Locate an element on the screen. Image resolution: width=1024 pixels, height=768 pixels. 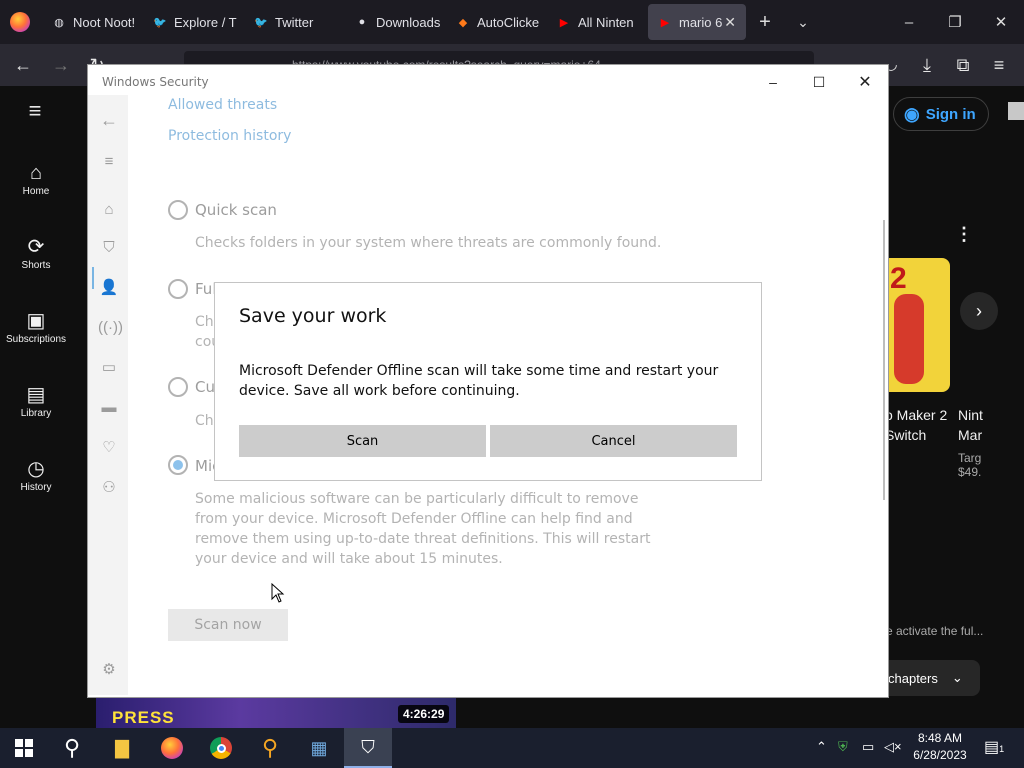
sign-in-button: ◉ Sign in is located at coordinates (941, 114).